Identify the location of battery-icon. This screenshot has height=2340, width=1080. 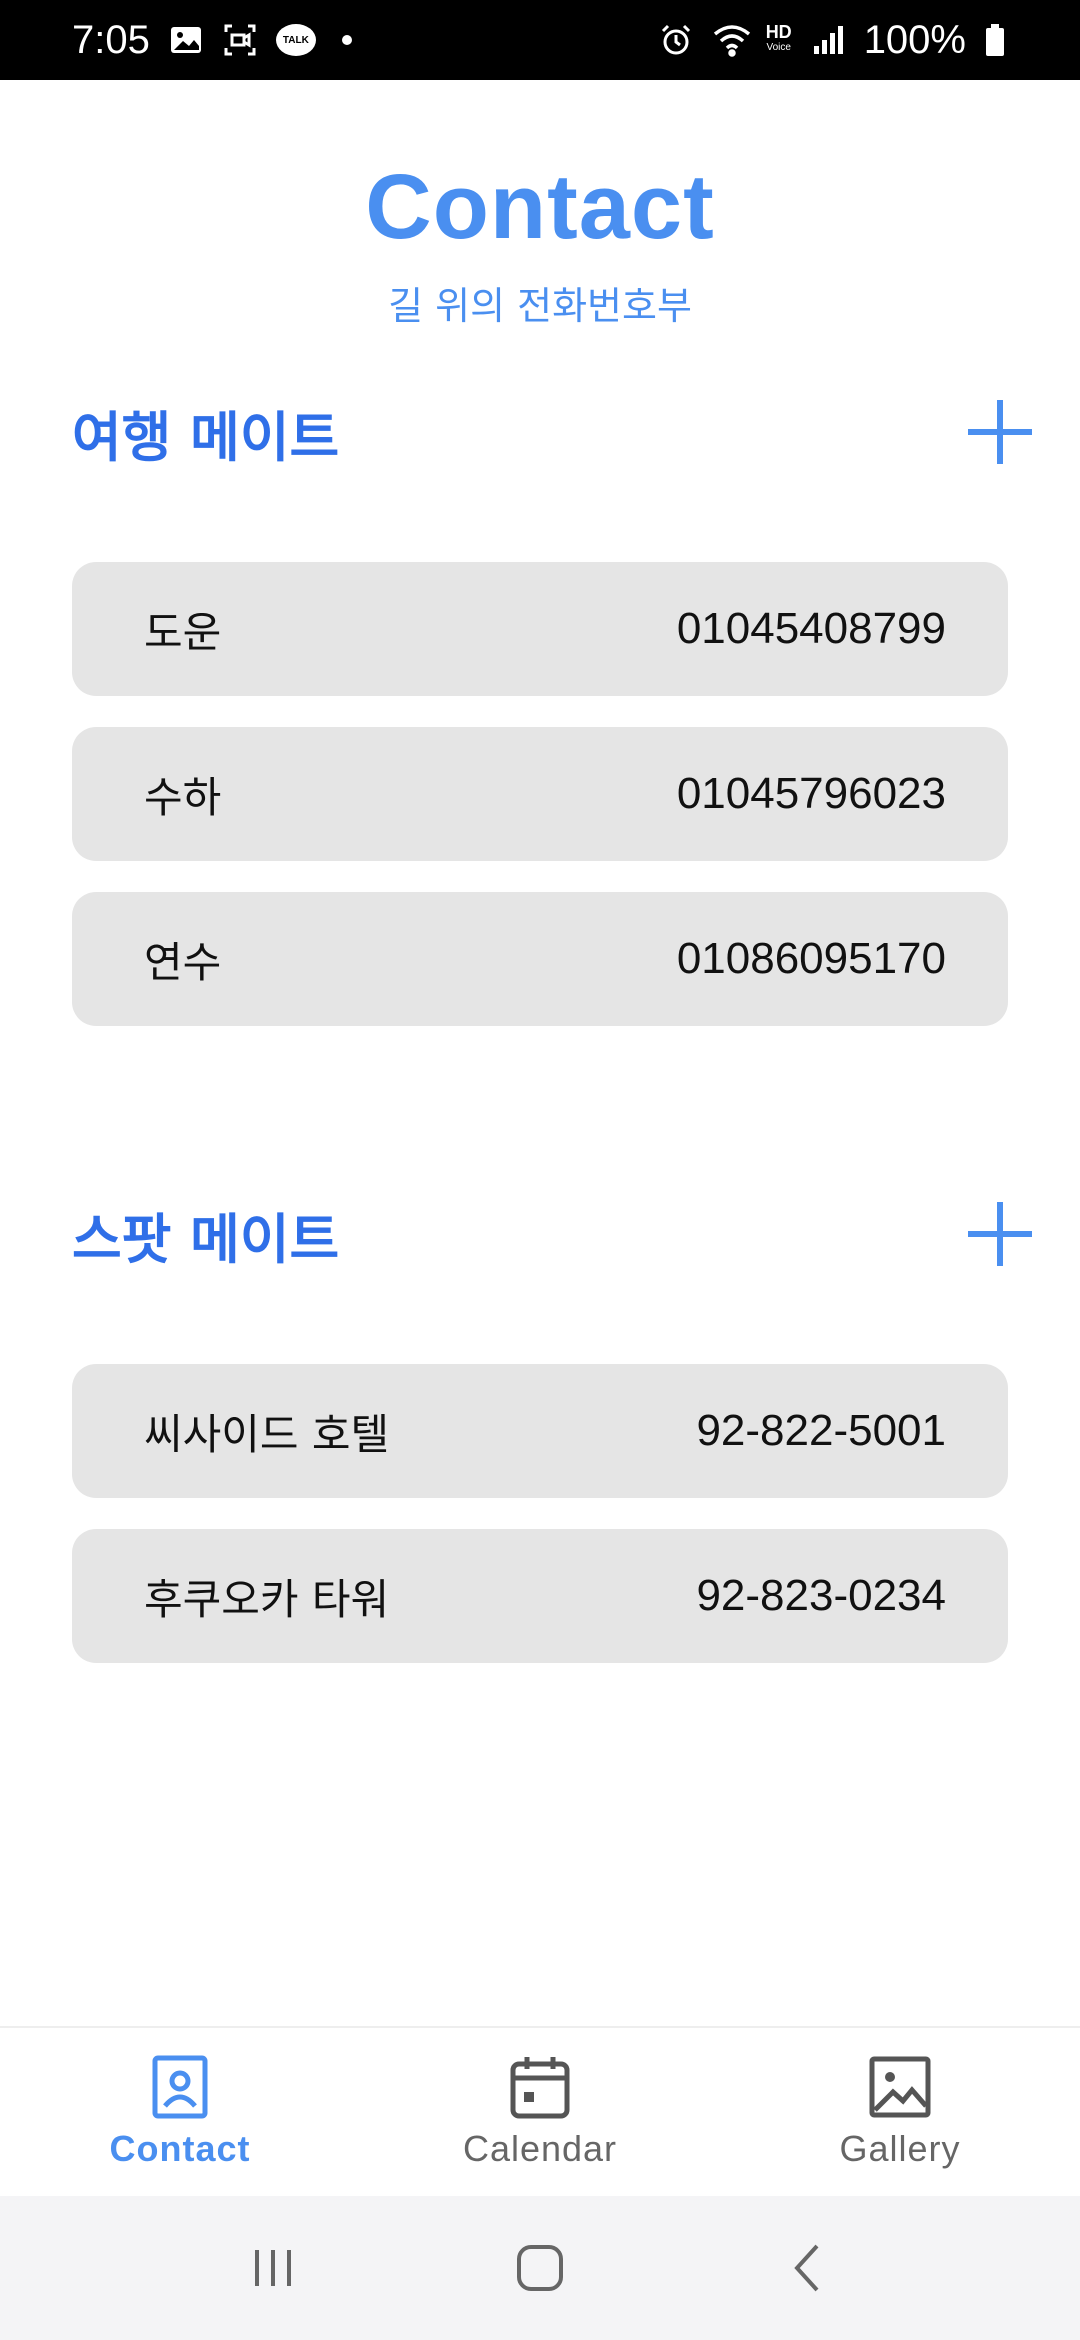
(1002, 40).